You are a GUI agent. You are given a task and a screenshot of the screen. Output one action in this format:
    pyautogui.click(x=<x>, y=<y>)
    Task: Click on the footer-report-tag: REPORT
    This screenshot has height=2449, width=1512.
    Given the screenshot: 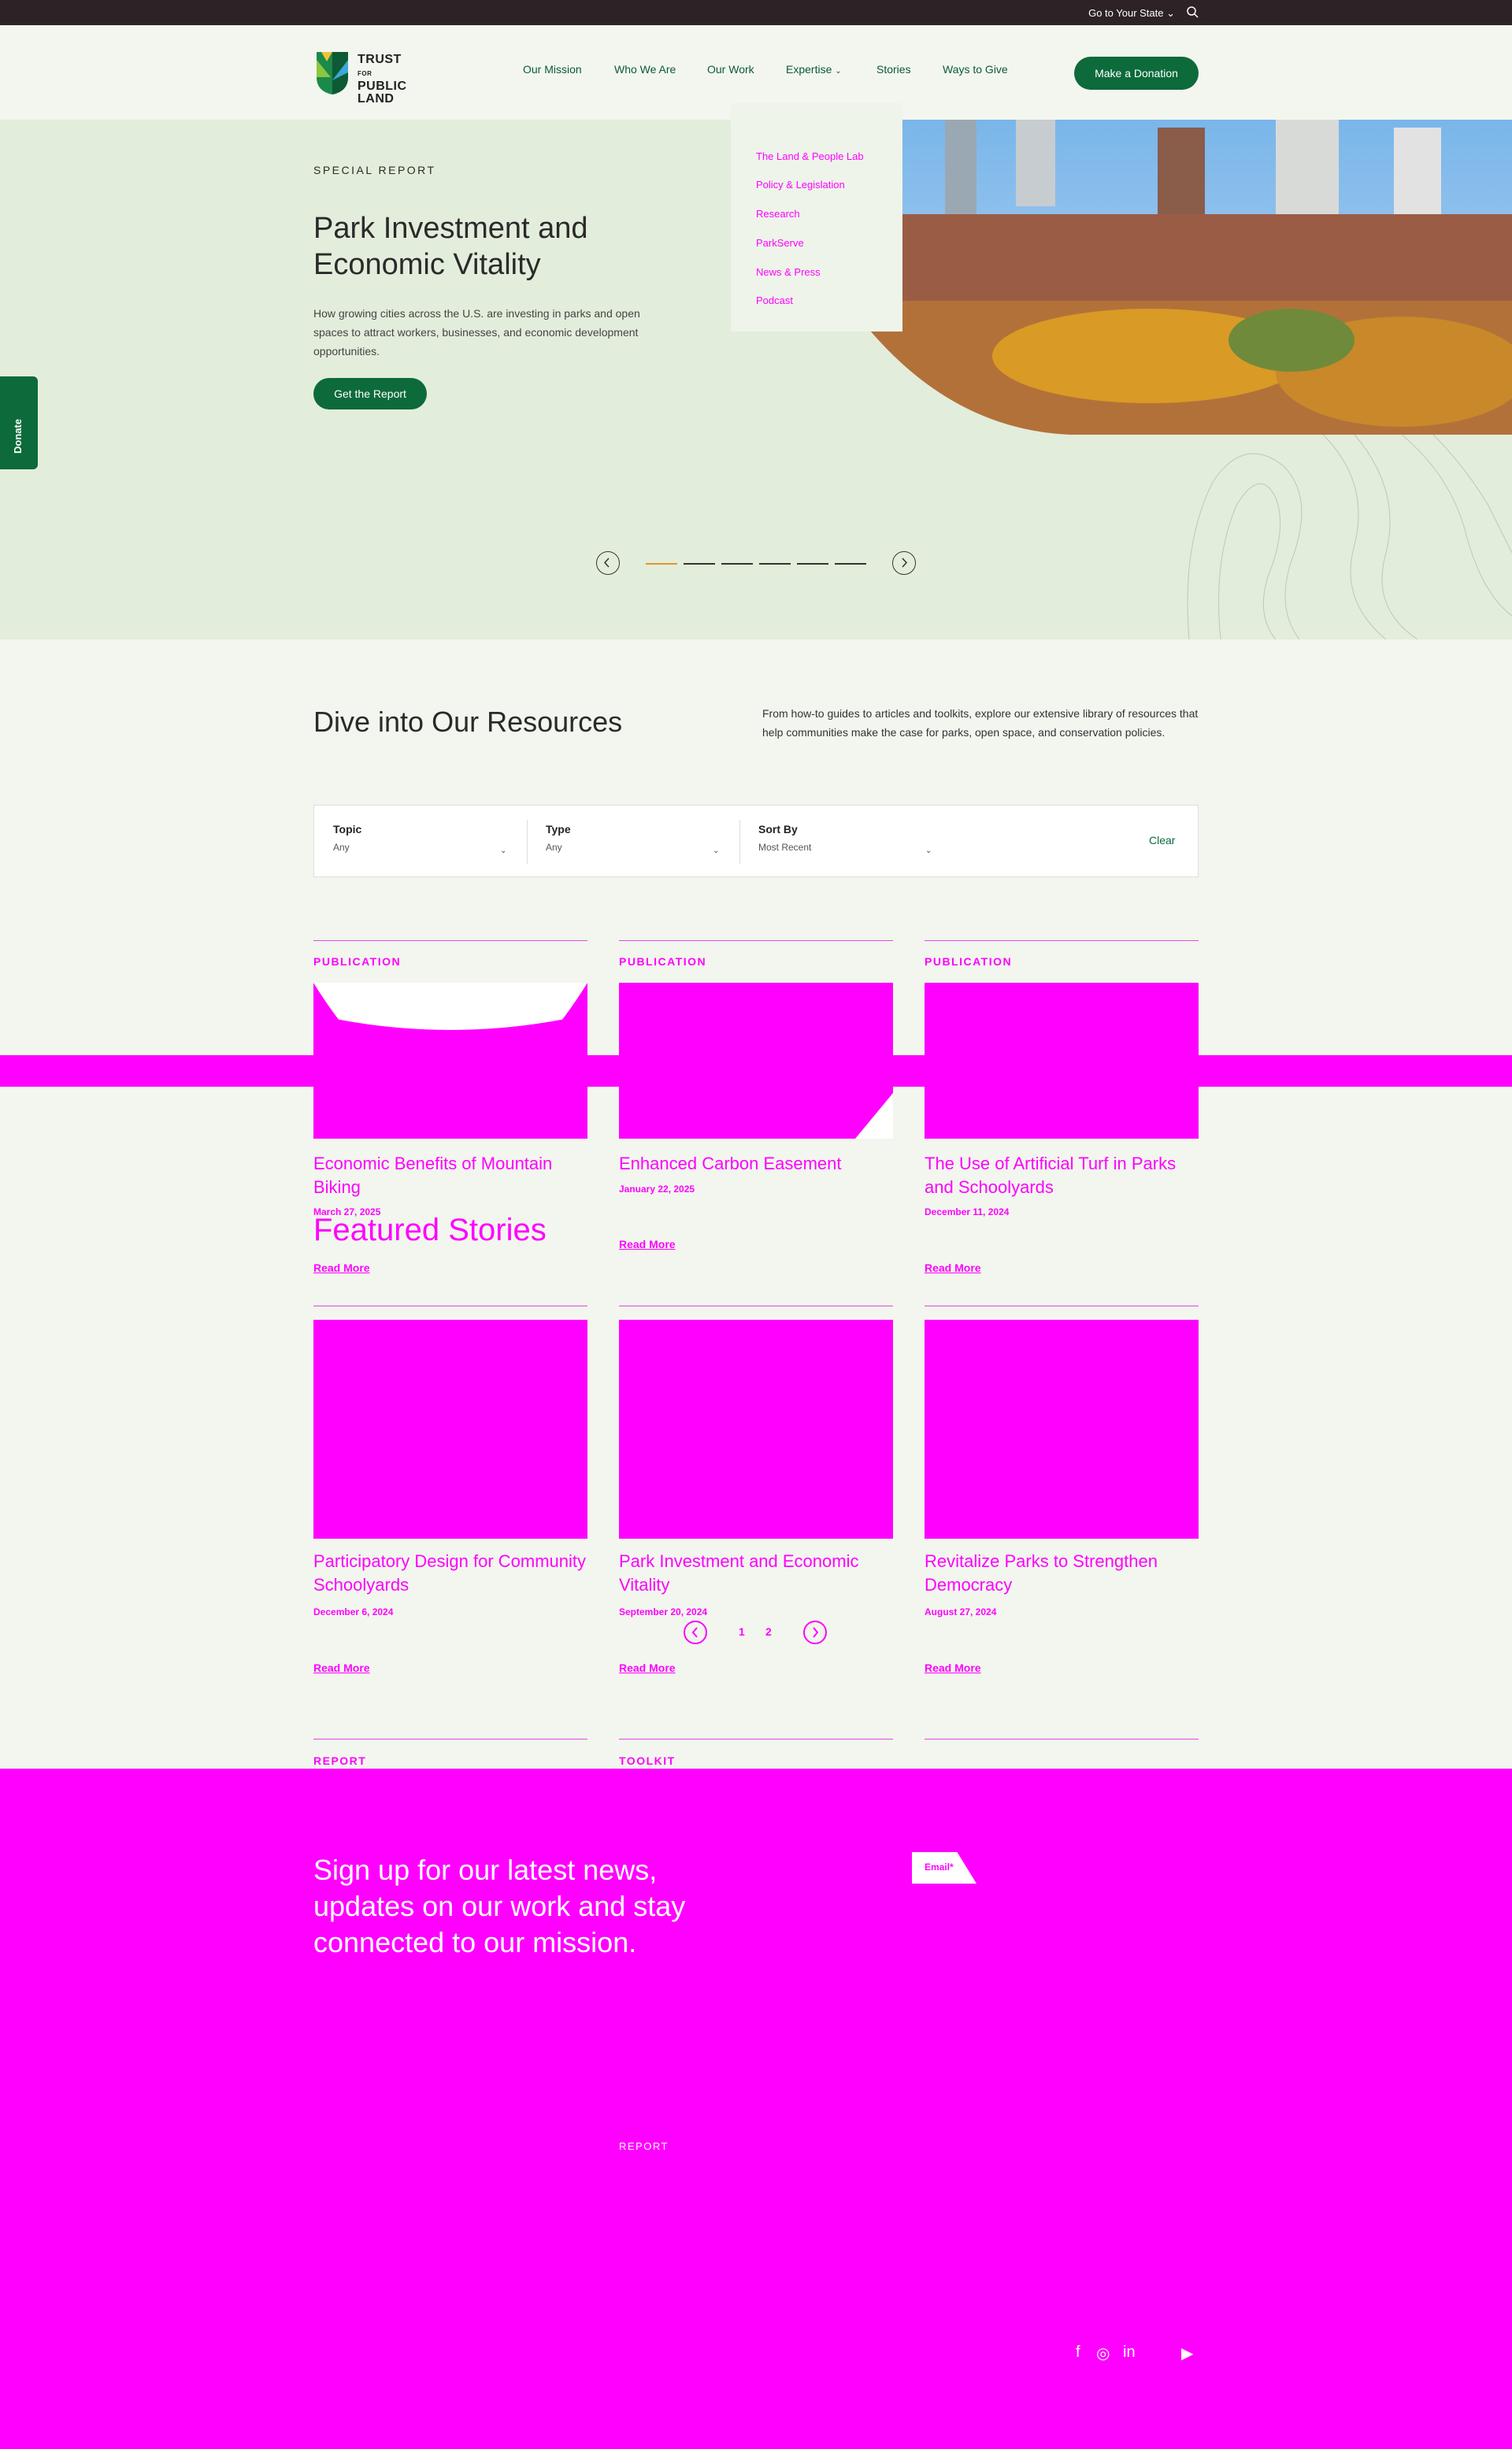 What is the action you would take?
    pyautogui.click(x=644, y=2146)
    